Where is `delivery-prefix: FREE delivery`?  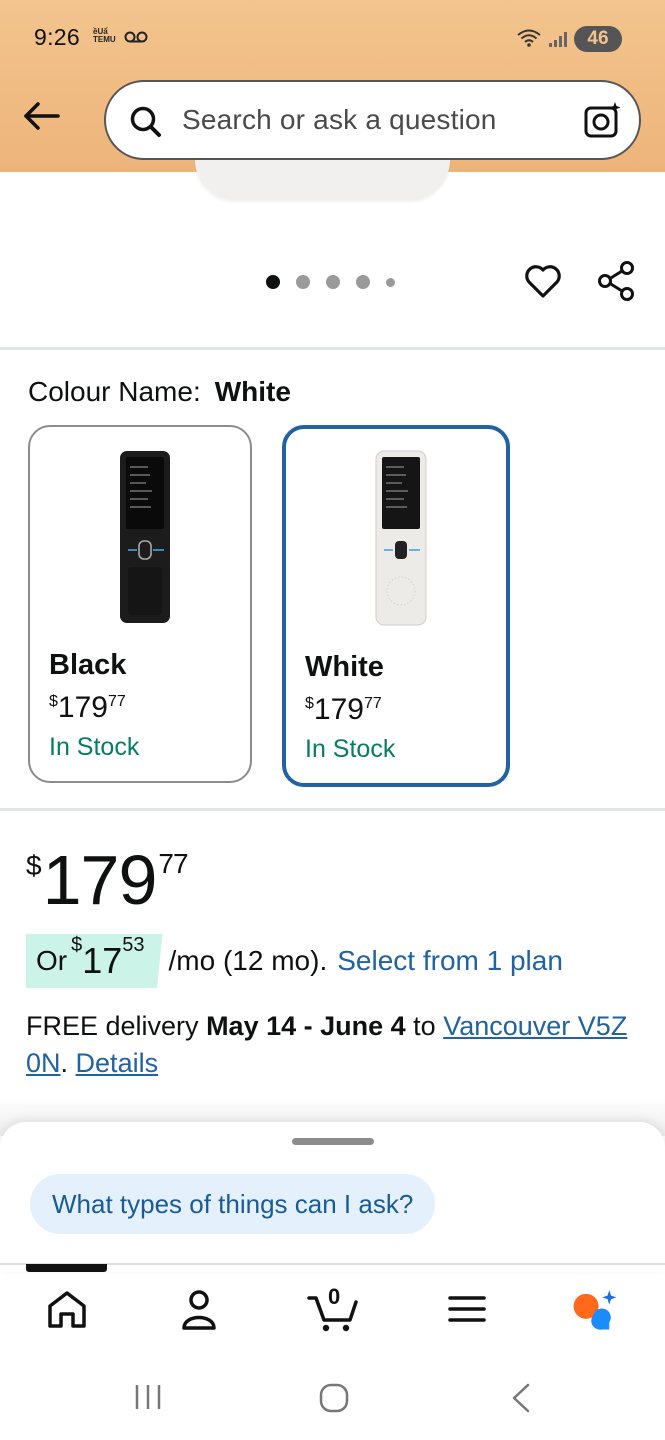 delivery-prefix: FREE delivery is located at coordinates (112, 1026).